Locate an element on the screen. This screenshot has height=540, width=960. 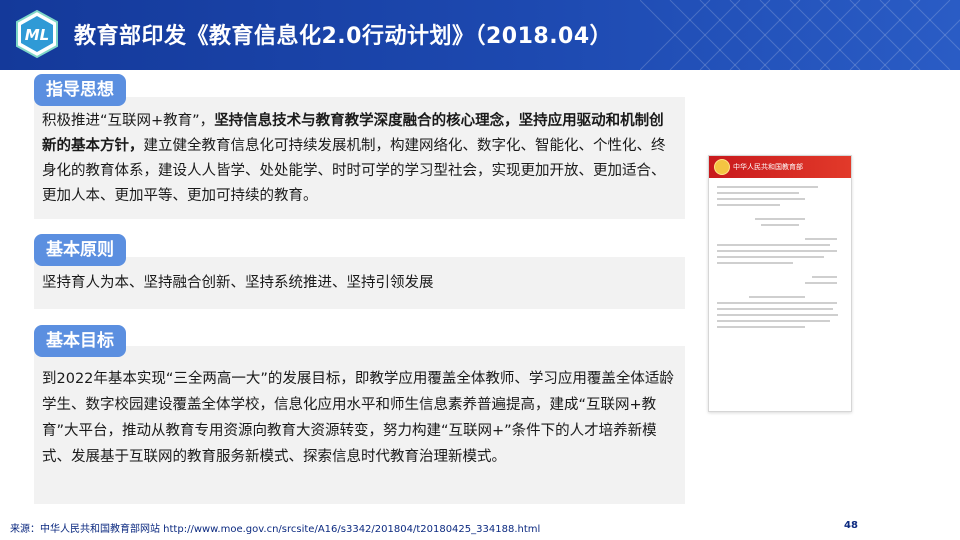
header-bar: ML 教育部印发《教育信息化2.0行动计划》（2018.04） is located at coordinates (480, 35).